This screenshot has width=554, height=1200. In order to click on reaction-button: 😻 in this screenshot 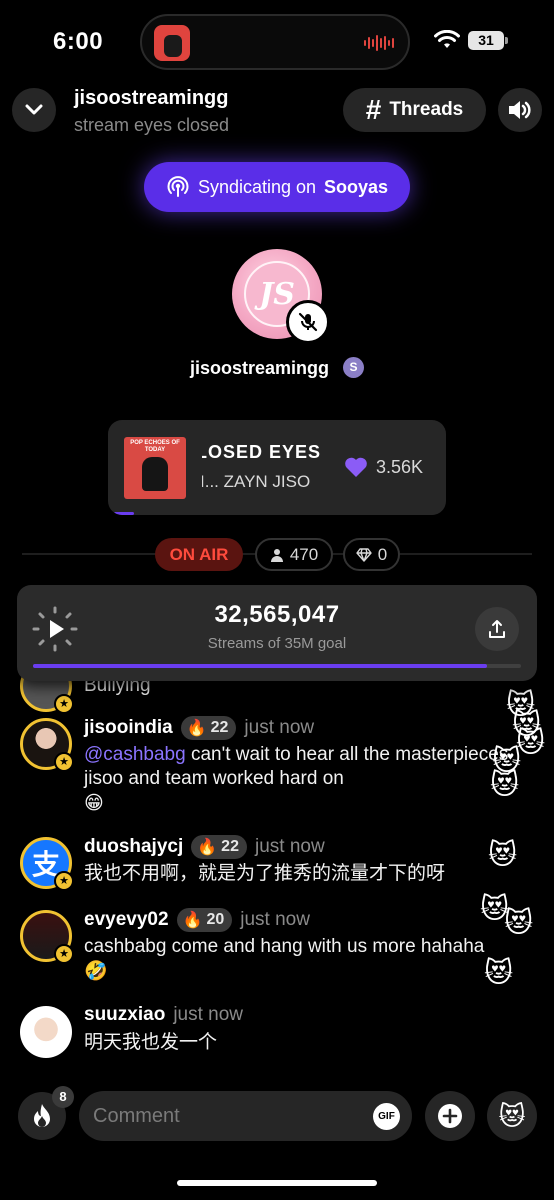, I will do `click(512, 1116)`.